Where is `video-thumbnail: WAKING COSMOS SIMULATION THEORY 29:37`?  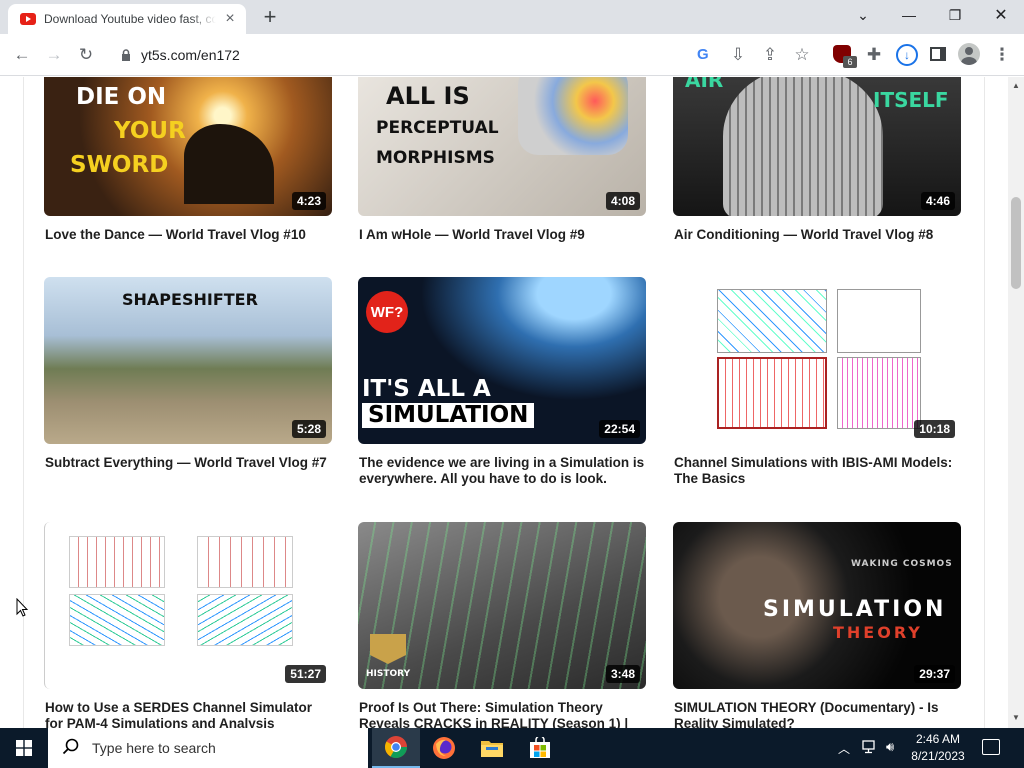
video-thumbnail: WAKING COSMOS SIMULATION THEORY 29:37 is located at coordinates (817, 605).